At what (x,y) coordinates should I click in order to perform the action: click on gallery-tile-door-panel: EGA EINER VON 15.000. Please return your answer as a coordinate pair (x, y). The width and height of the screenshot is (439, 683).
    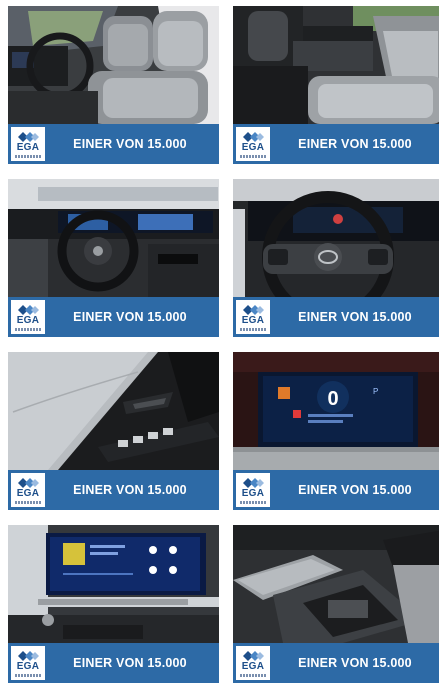
    Looking at the image, I should click on (113, 431).